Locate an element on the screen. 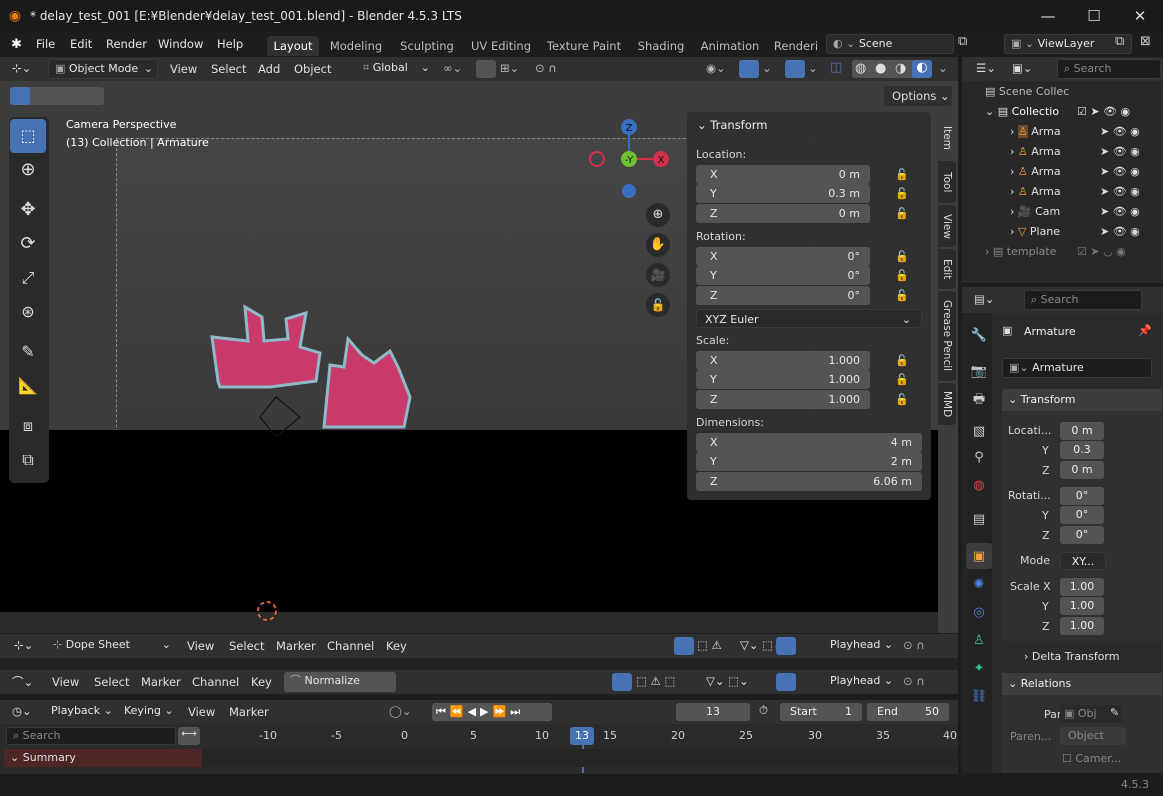 The height and width of the screenshot is (796, 1163). snap-target-icon: ⊞⌄ is located at coordinates (509, 68).